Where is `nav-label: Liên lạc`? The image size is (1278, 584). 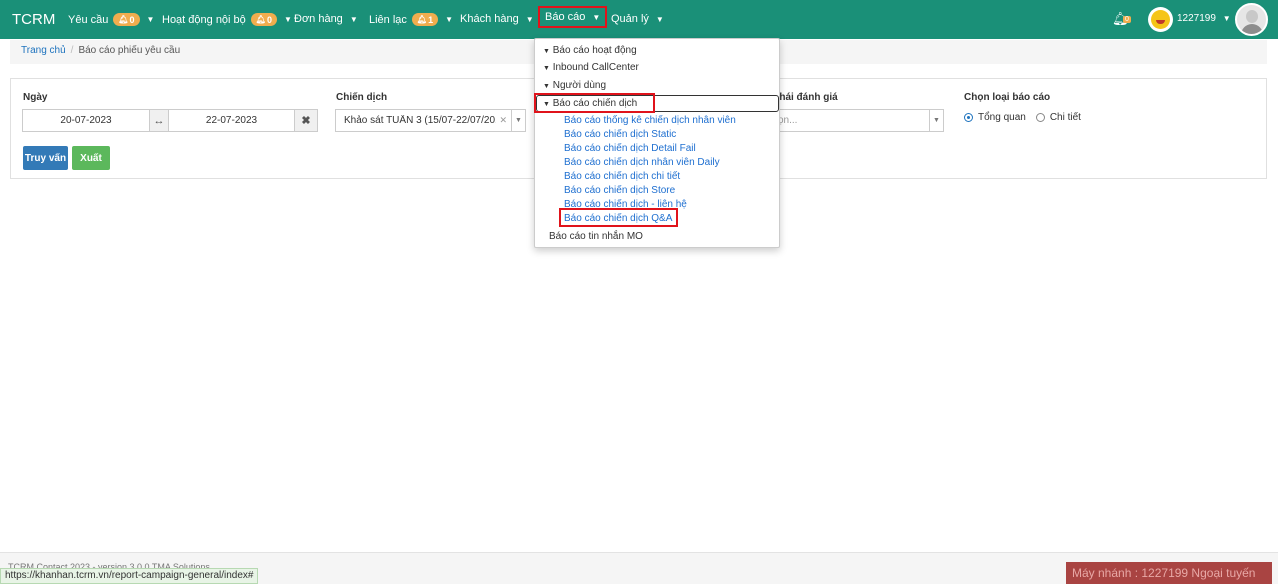 nav-label: Liên lạc is located at coordinates (388, 19).